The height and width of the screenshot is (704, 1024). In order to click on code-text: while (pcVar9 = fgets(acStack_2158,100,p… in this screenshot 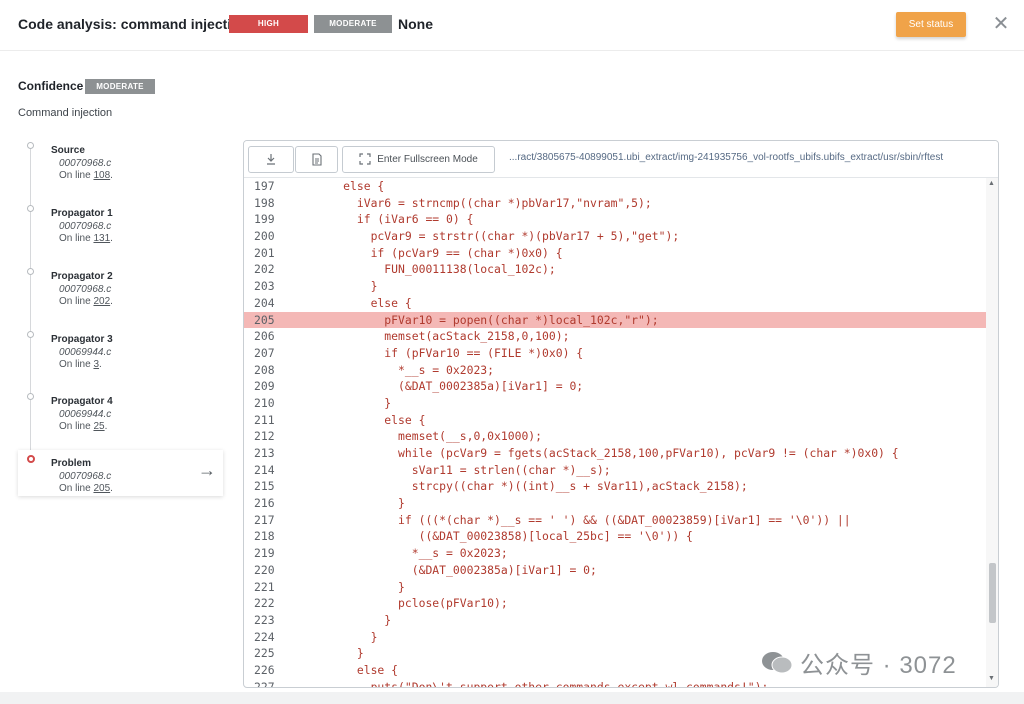, I will do `click(600, 453)`.